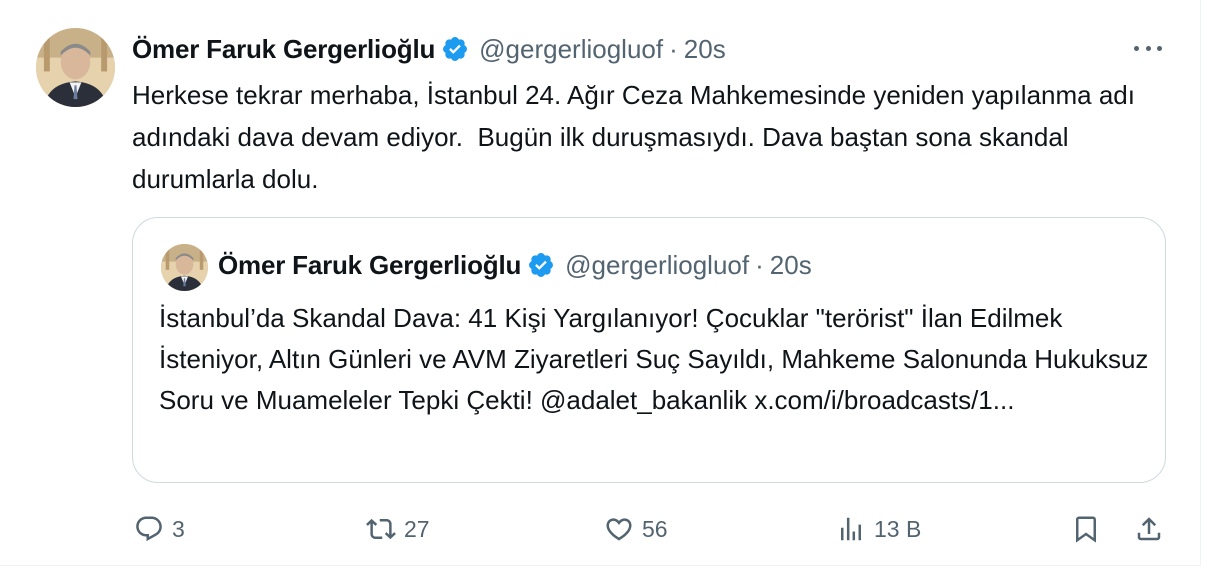 The width and height of the screenshot is (1214, 576). Describe the element at coordinates (381, 529) in the screenshot. I see `repost-icon` at that location.